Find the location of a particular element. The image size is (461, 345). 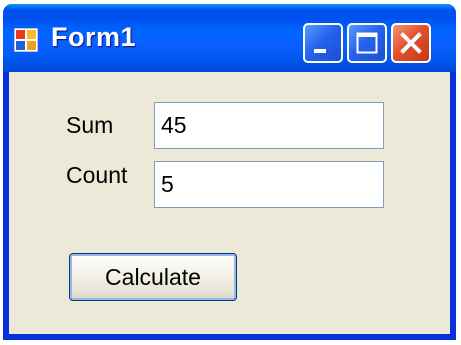

close-icon is located at coordinates (411, 43).